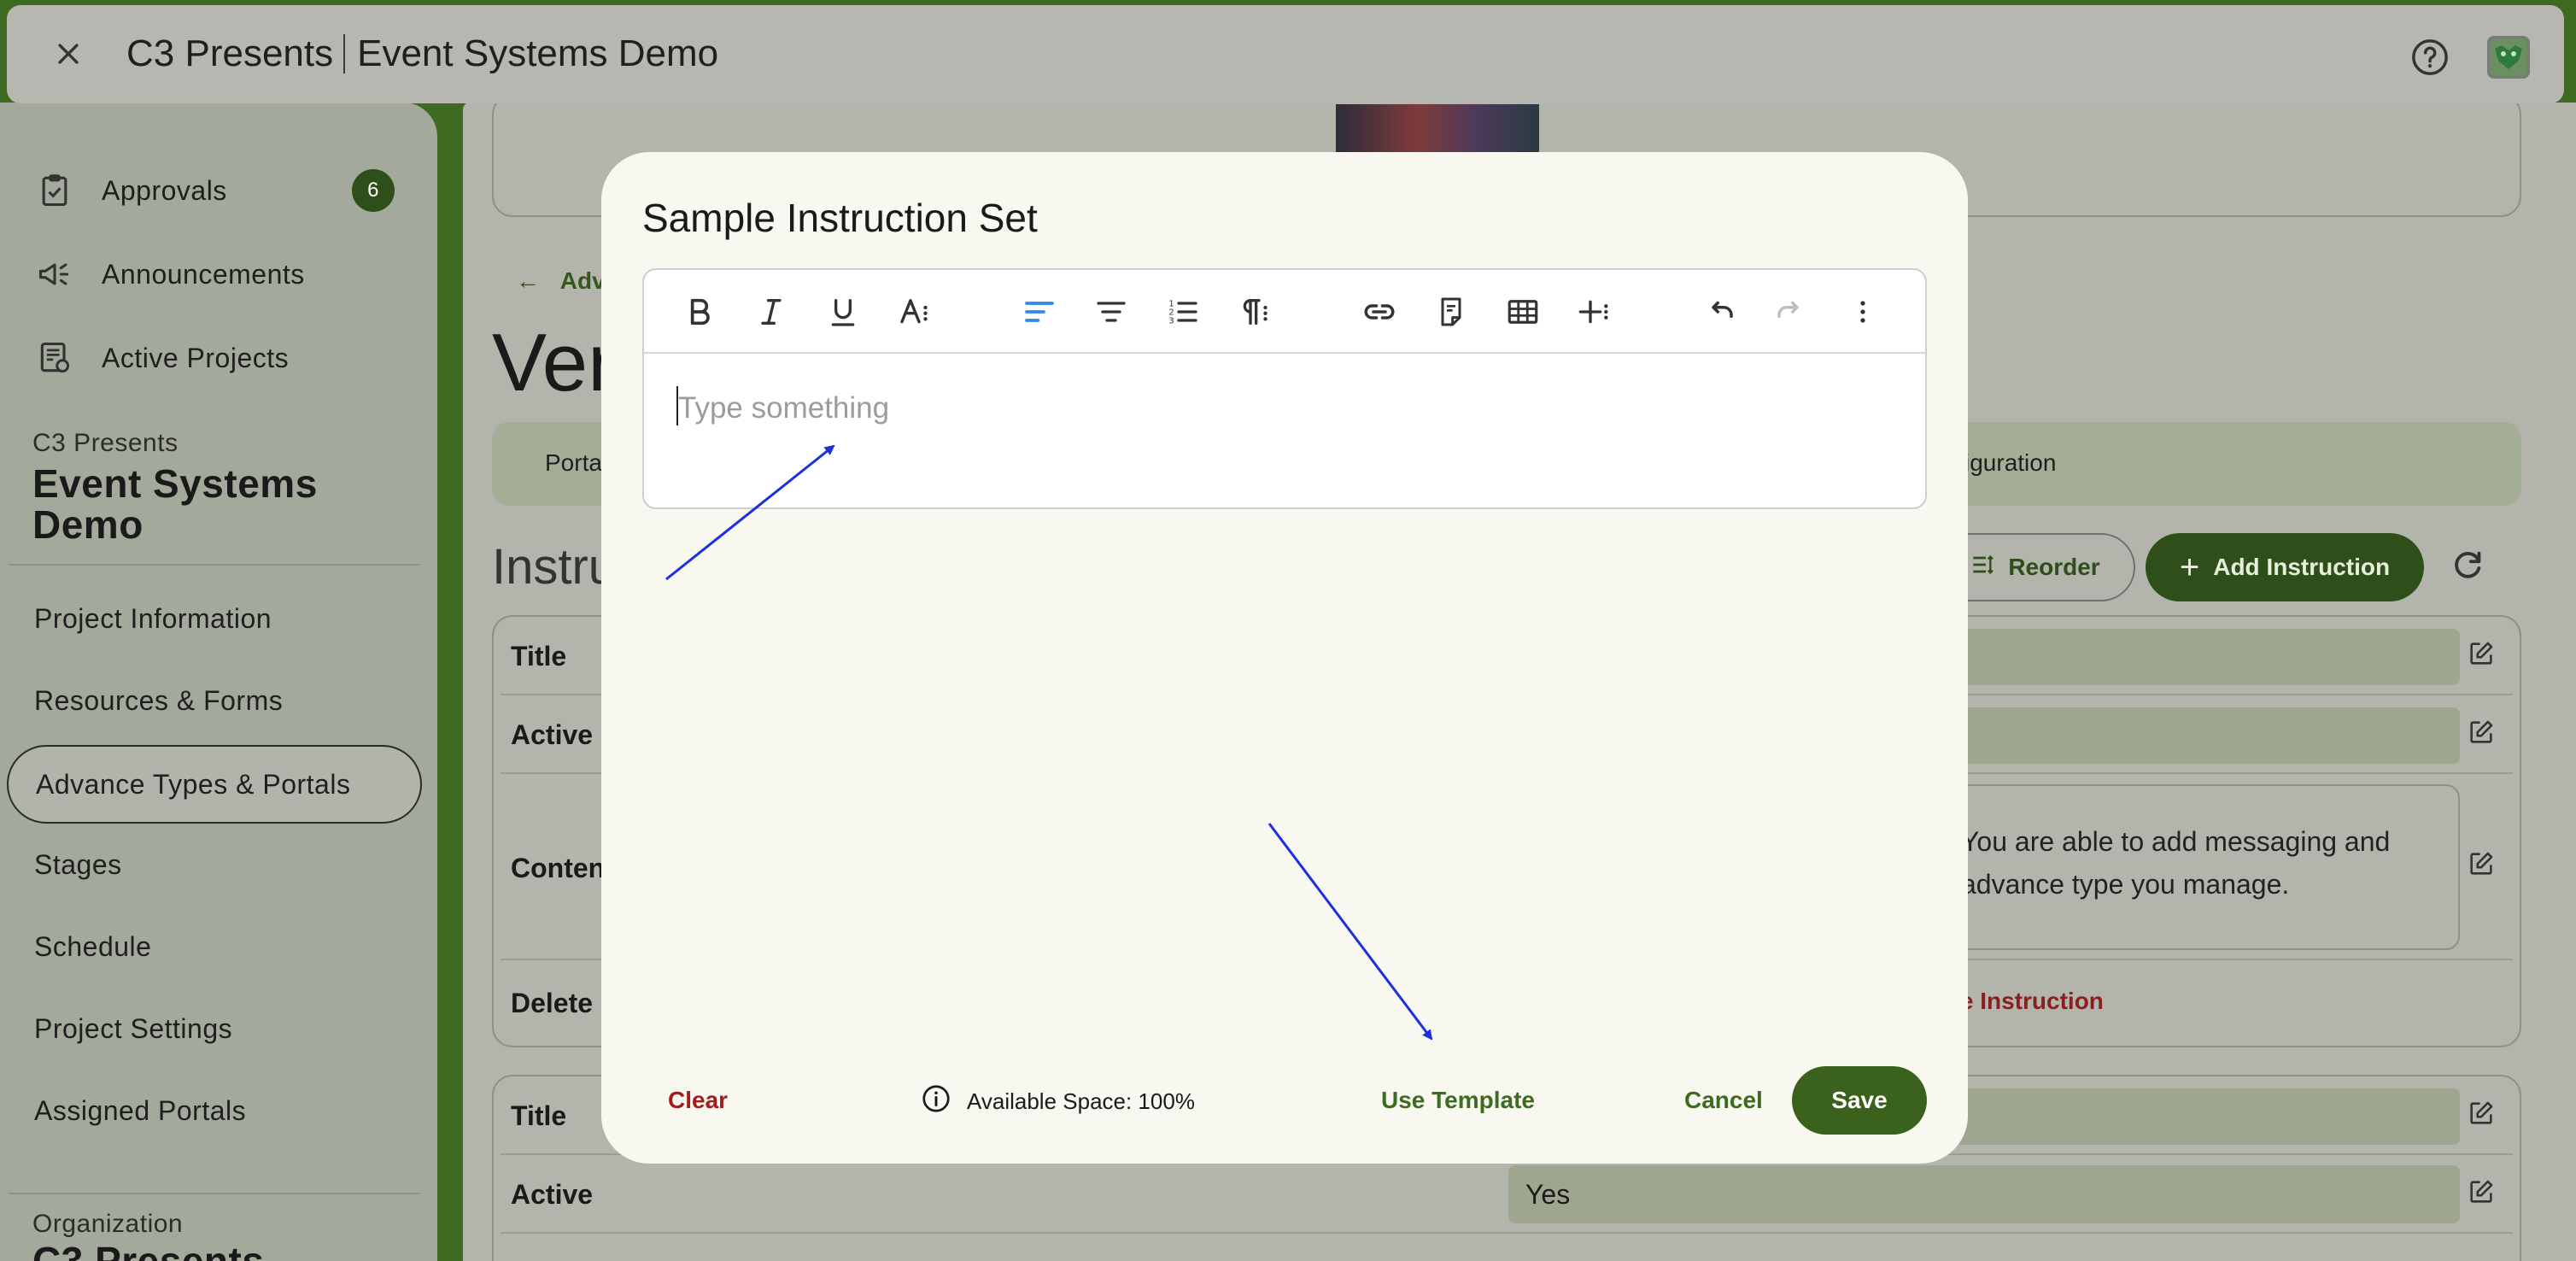  I want to click on help-icon, so click(2430, 58).